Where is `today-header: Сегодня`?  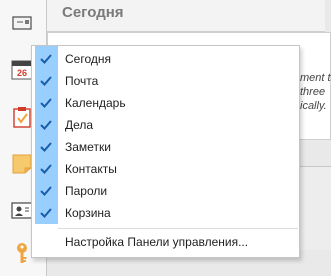 today-header: Сегодня is located at coordinates (186, 16).